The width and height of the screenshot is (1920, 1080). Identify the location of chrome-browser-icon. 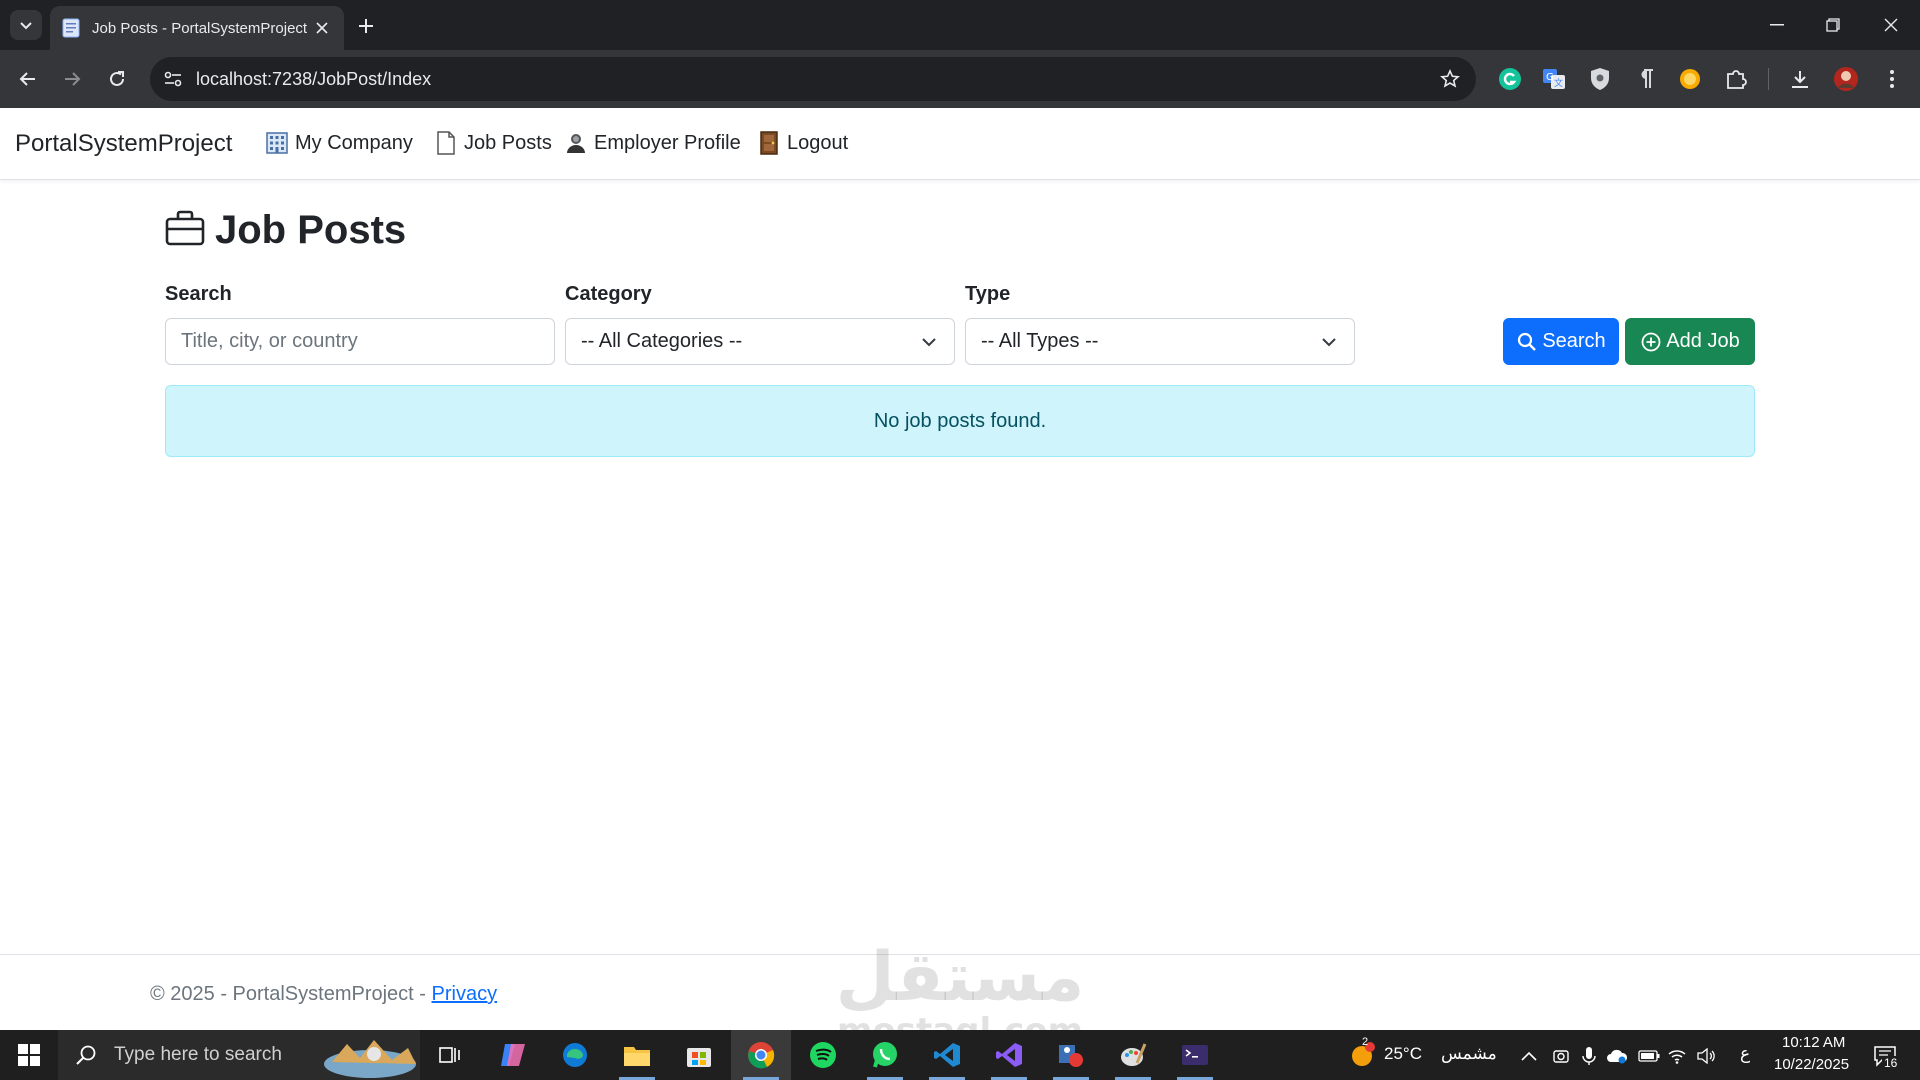
(761, 1055).